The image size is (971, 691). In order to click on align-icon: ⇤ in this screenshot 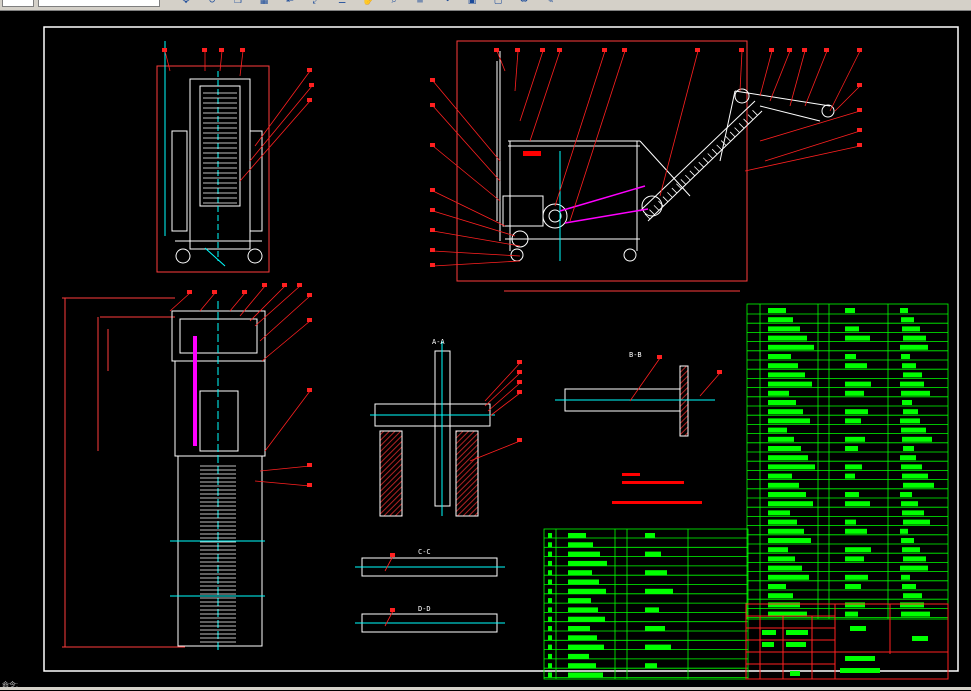, I will do `click(290, 3)`.